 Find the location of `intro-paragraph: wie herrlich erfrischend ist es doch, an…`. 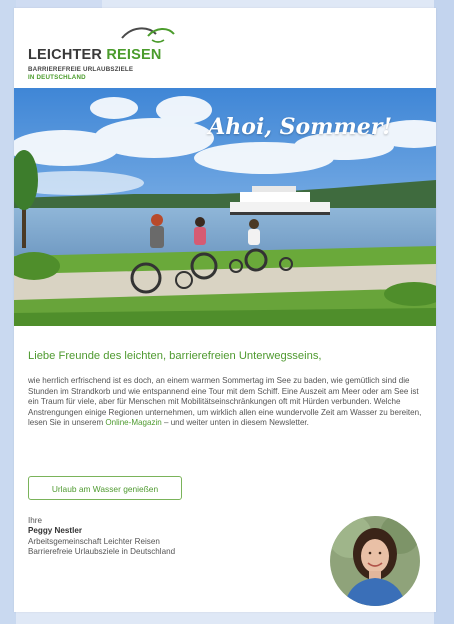

intro-paragraph: wie herrlich erfrischend ist es doch, an… is located at coordinates (226, 402).